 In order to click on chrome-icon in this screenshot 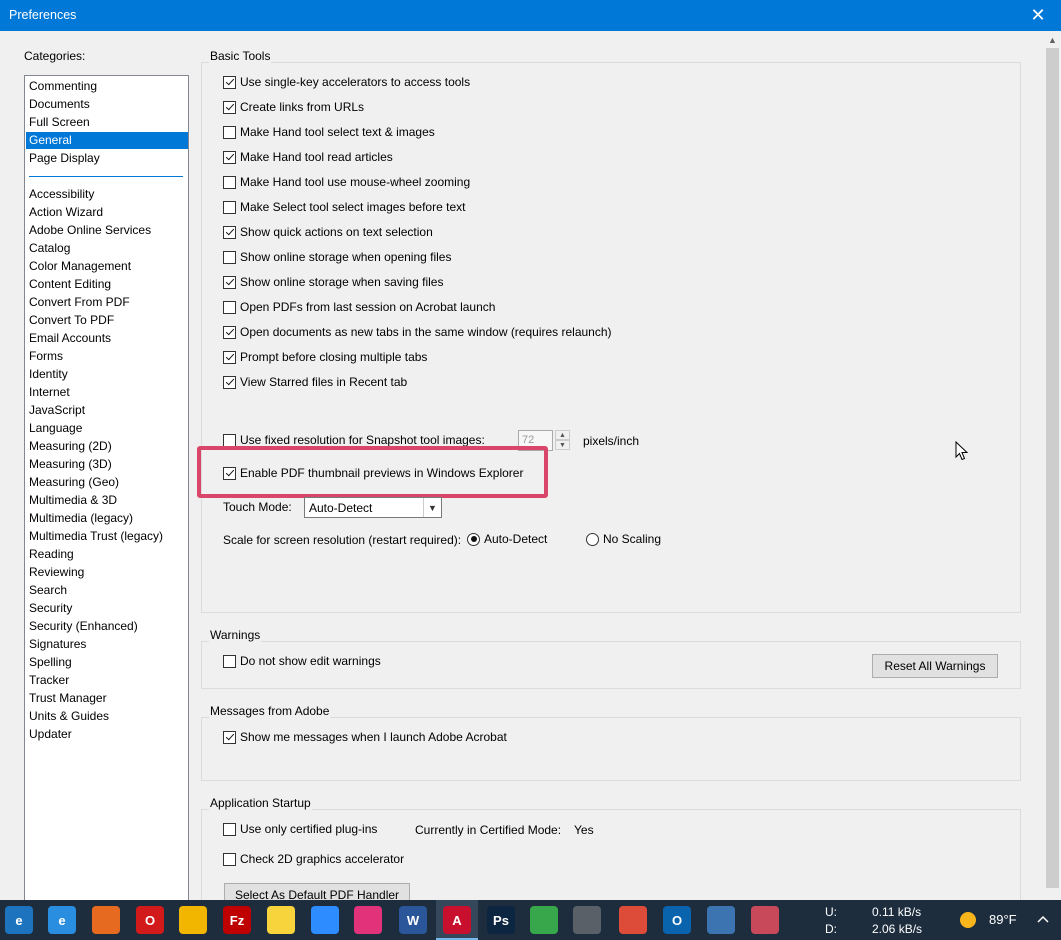, I will do `click(633, 920)`.